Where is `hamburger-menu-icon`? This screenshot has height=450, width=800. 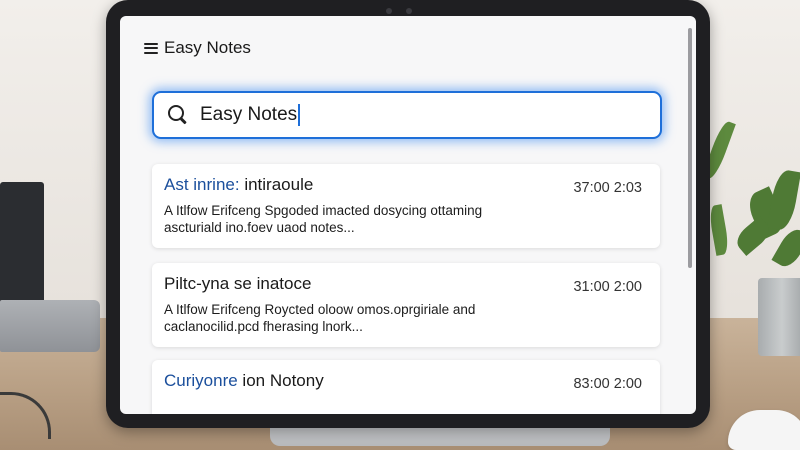 hamburger-menu-icon is located at coordinates (151, 48).